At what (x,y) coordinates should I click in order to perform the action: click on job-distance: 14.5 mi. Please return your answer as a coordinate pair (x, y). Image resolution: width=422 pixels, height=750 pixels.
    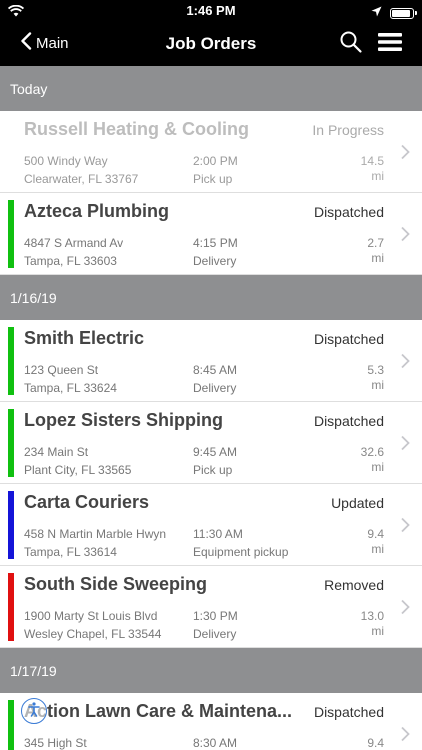
    Looking at the image, I should click on (372, 168).